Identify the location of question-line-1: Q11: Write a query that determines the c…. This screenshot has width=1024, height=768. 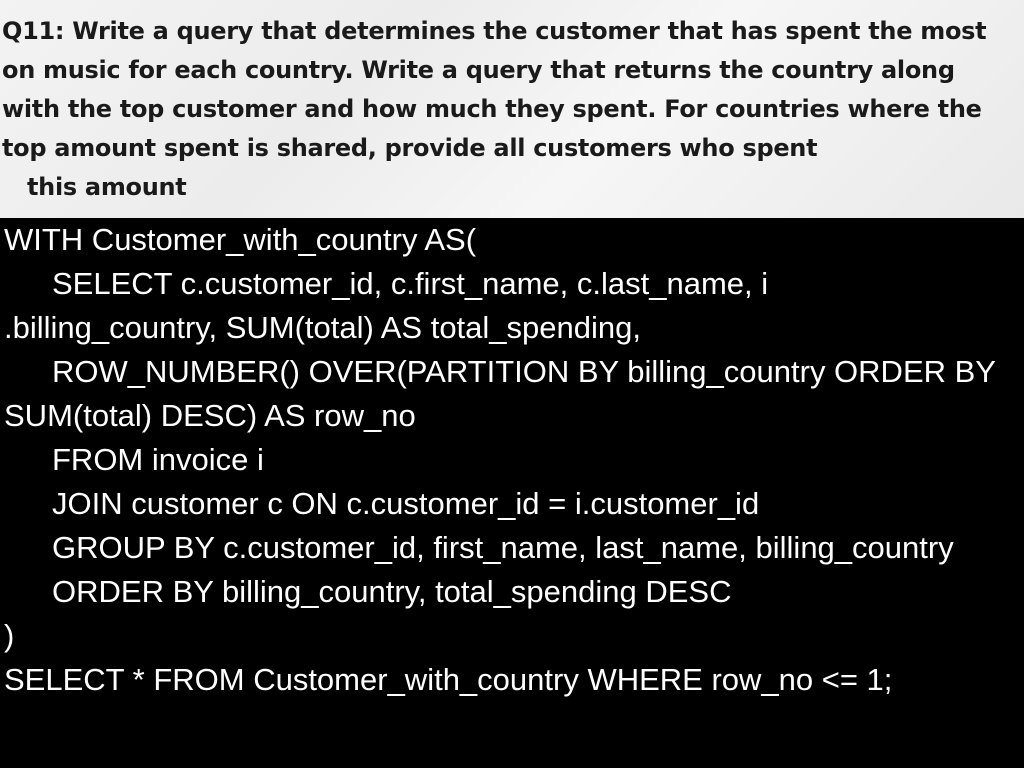
(494, 31).